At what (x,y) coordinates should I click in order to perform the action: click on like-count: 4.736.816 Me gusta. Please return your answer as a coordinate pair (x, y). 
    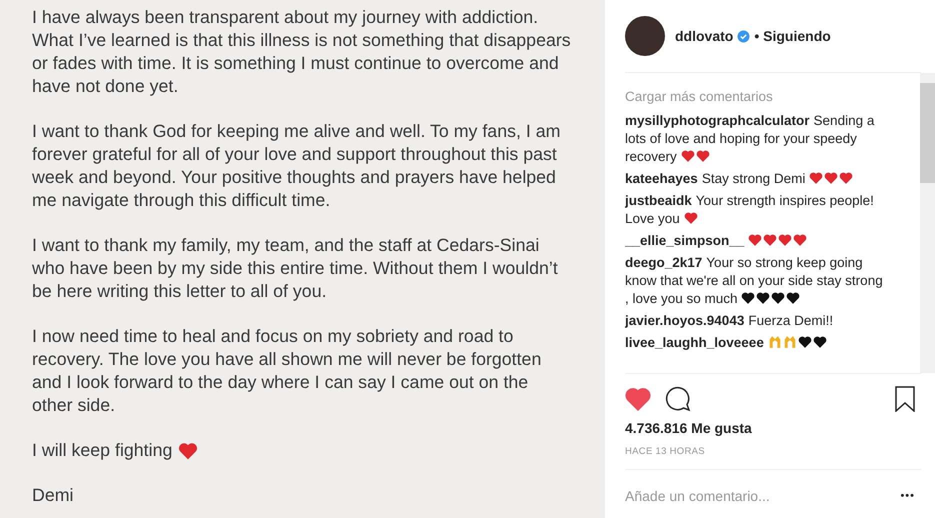
    Looking at the image, I should click on (780, 428).